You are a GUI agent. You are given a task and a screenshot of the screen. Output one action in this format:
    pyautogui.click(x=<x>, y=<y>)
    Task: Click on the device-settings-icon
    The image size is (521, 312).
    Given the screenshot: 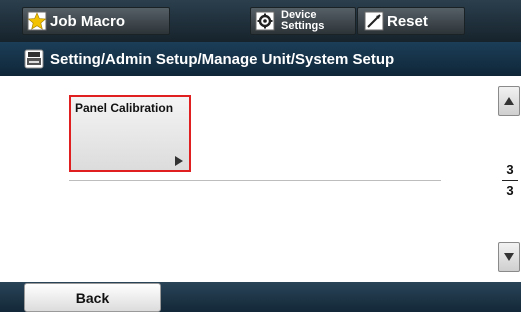 What is the action you would take?
    pyautogui.click(x=265, y=21)
    